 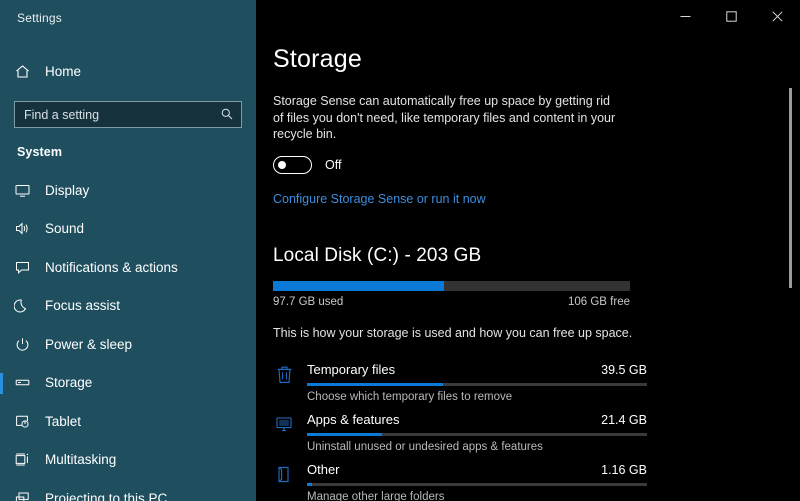 I want to click on sidebar-item-display: Display, so click(x=128, y=190).